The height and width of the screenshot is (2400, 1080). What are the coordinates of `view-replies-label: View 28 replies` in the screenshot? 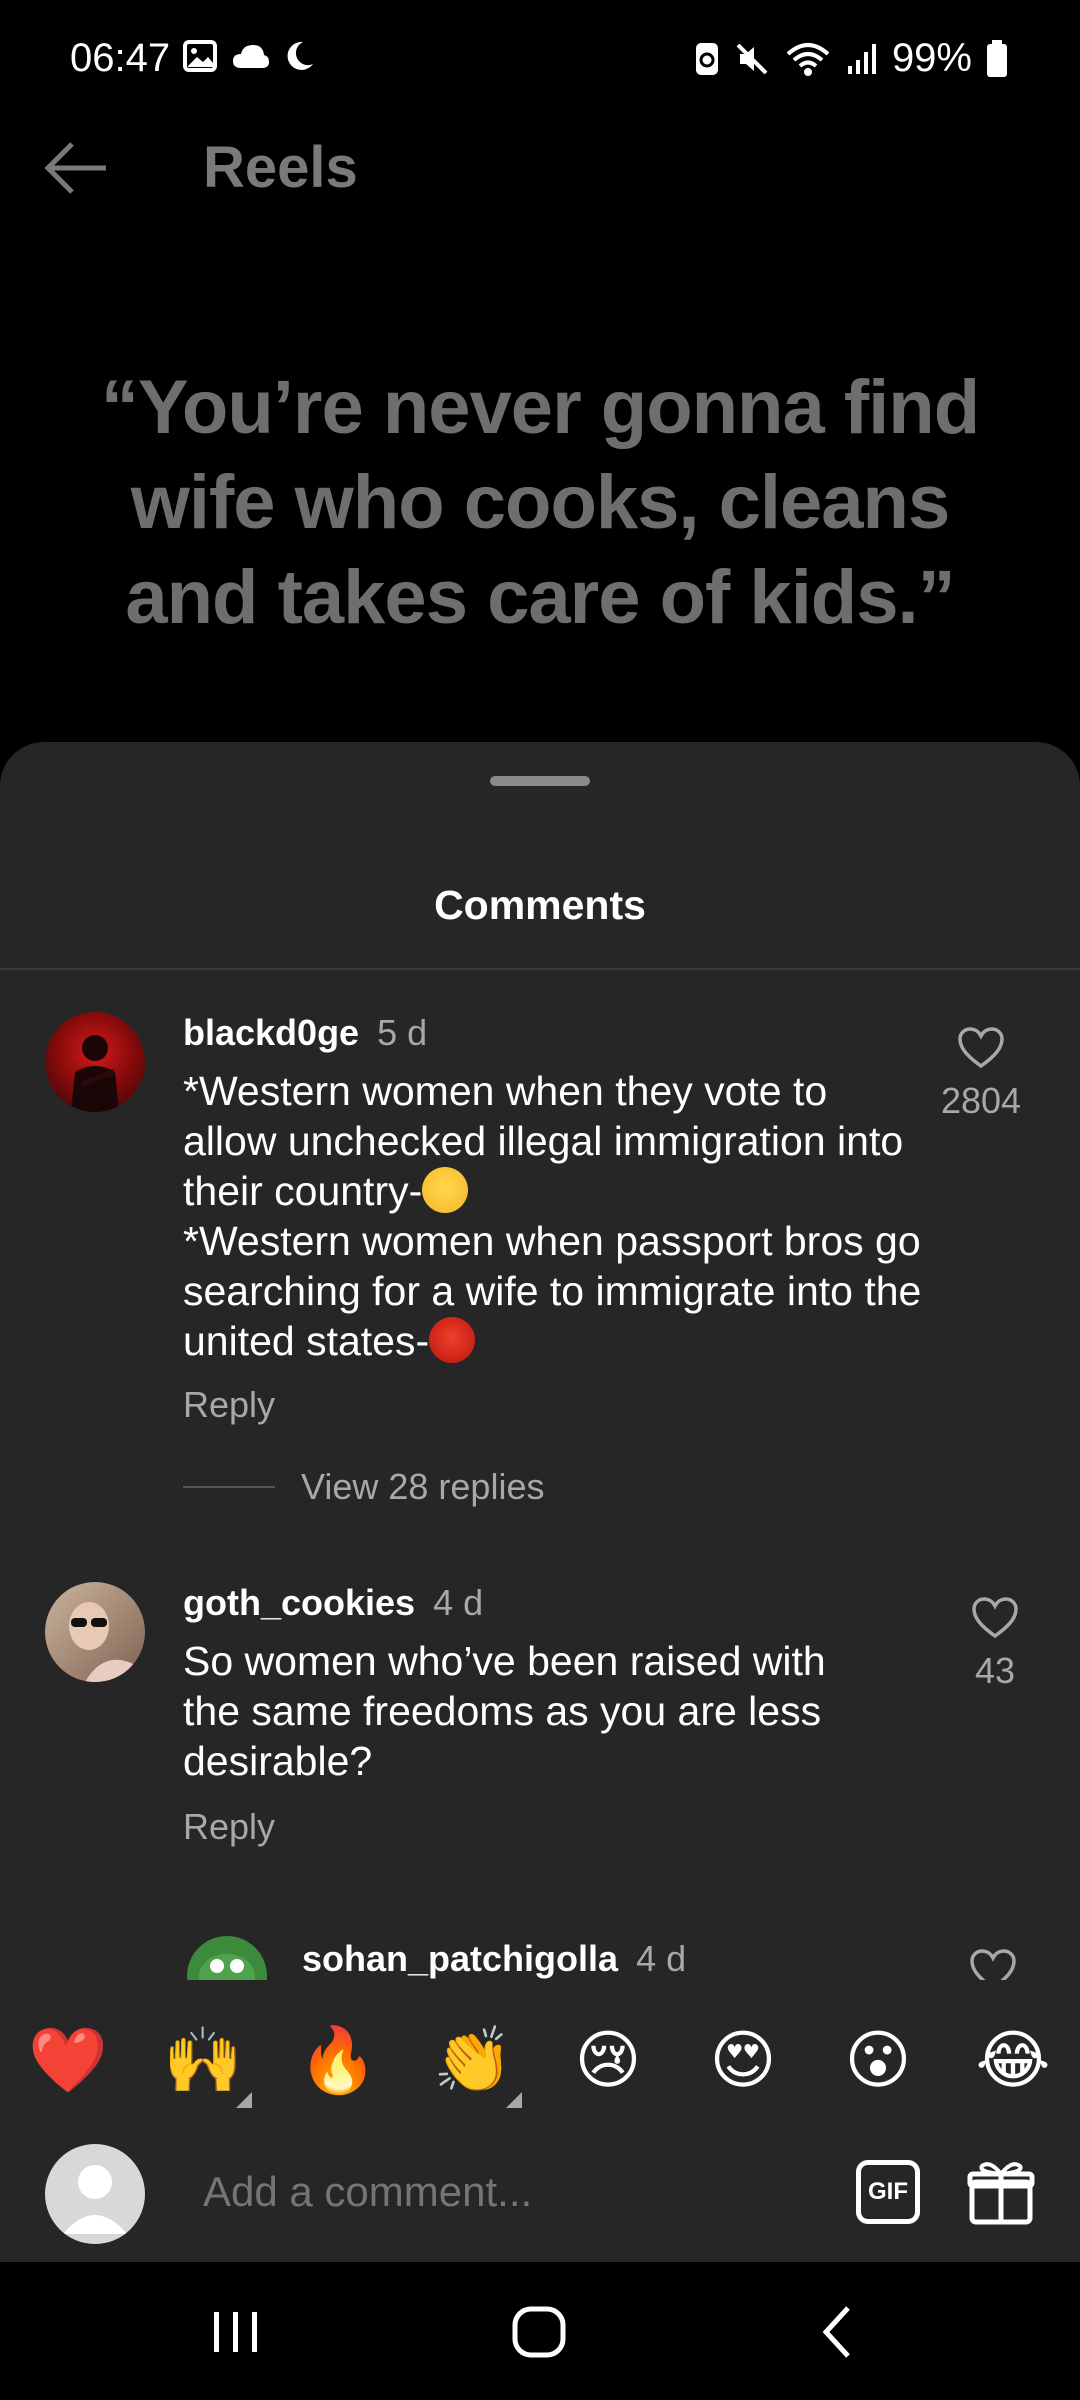 It's located at (423, 1486).